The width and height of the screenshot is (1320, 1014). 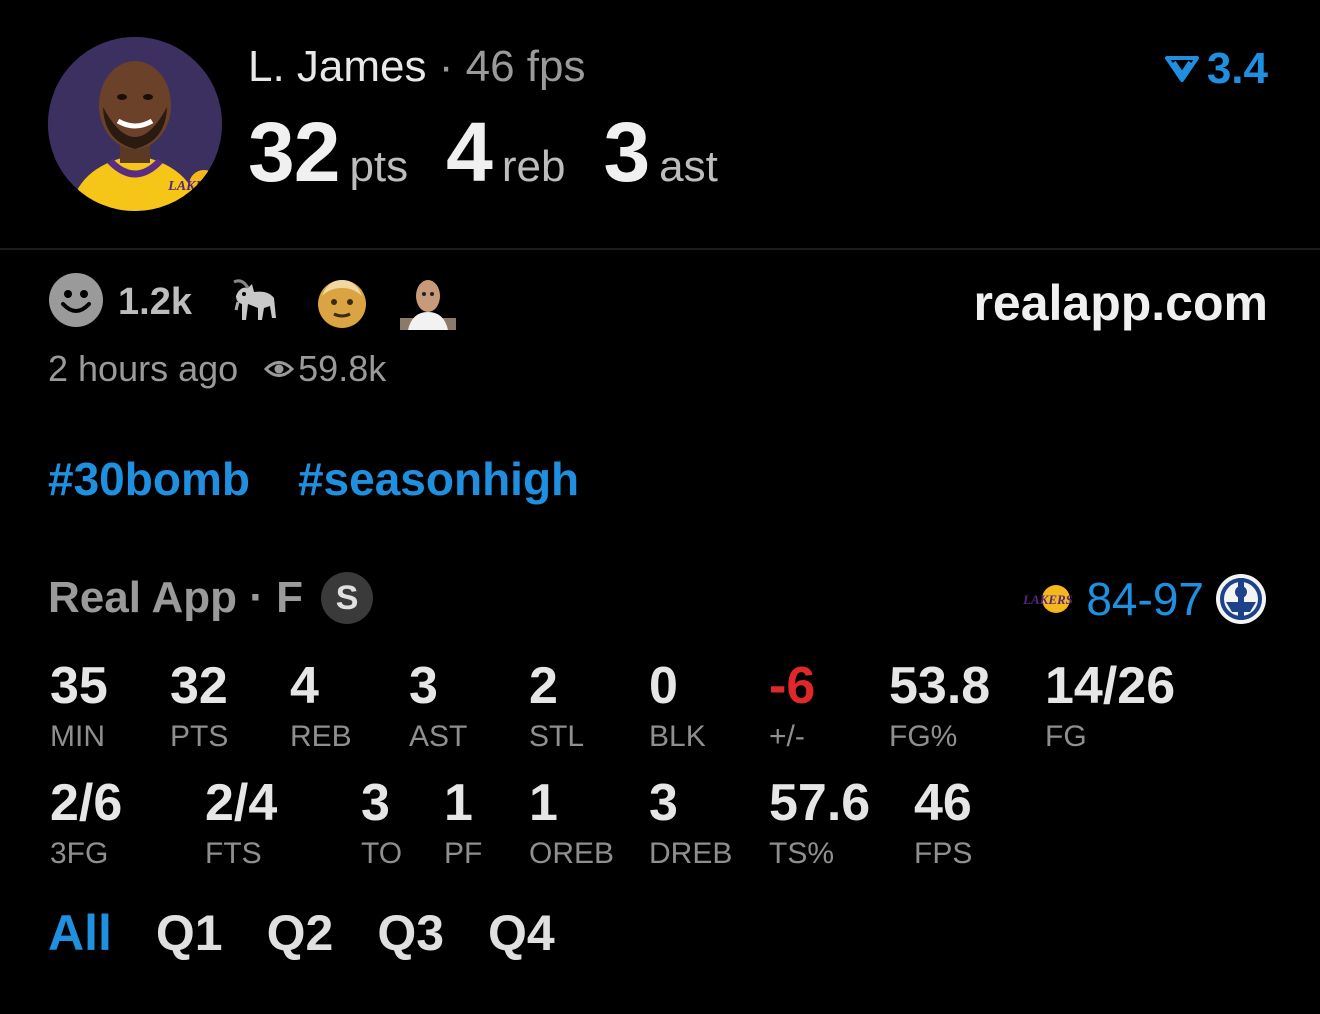 I want to click on stat-3fg: 2/6 3FG, so click(x=86, y=823).